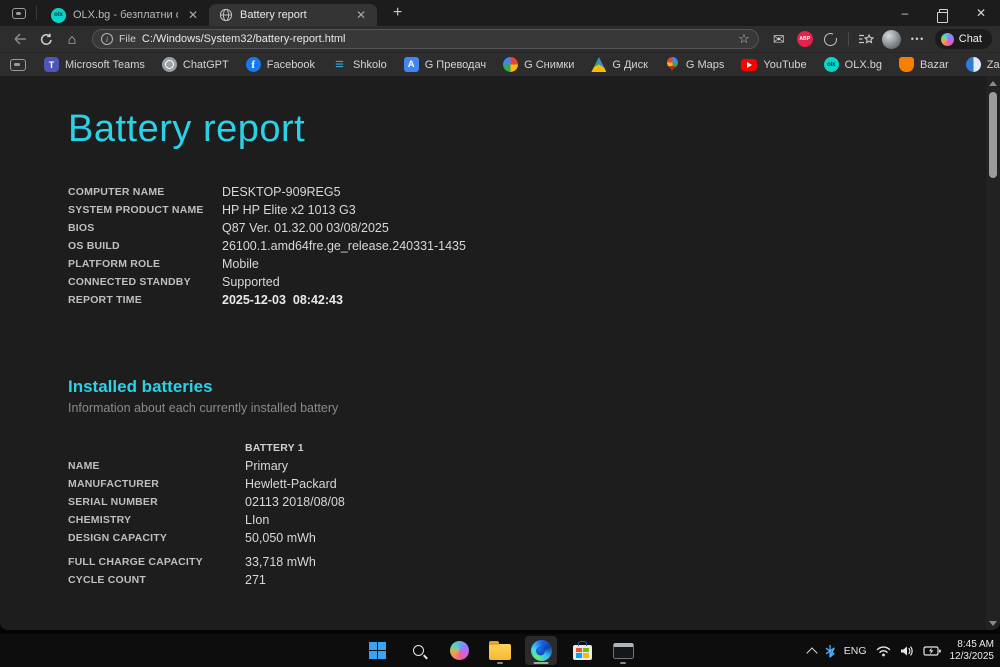 The width and height of the screenshot is (1000, 667). What do you see at coordinates (855, 651) in the screenshot?
I see `language-indicator: ENG` at bounding box center [855, 651].